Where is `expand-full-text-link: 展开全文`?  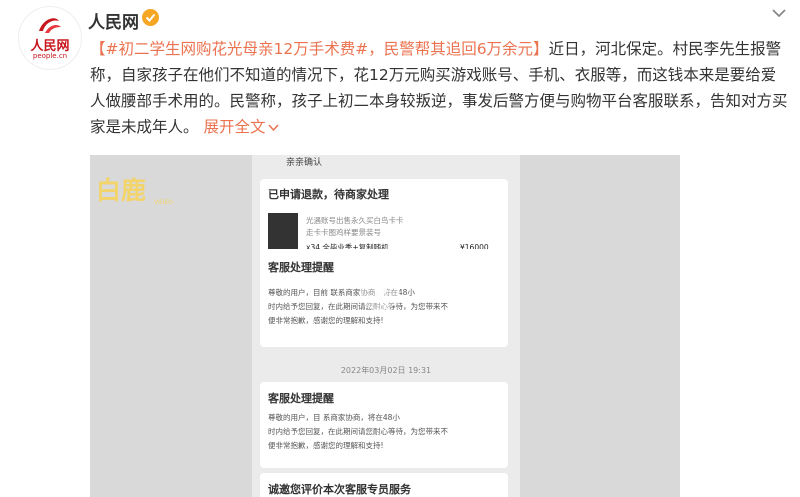
expand-full-text-link: 展开全文 is located at coordinates (241, 127).